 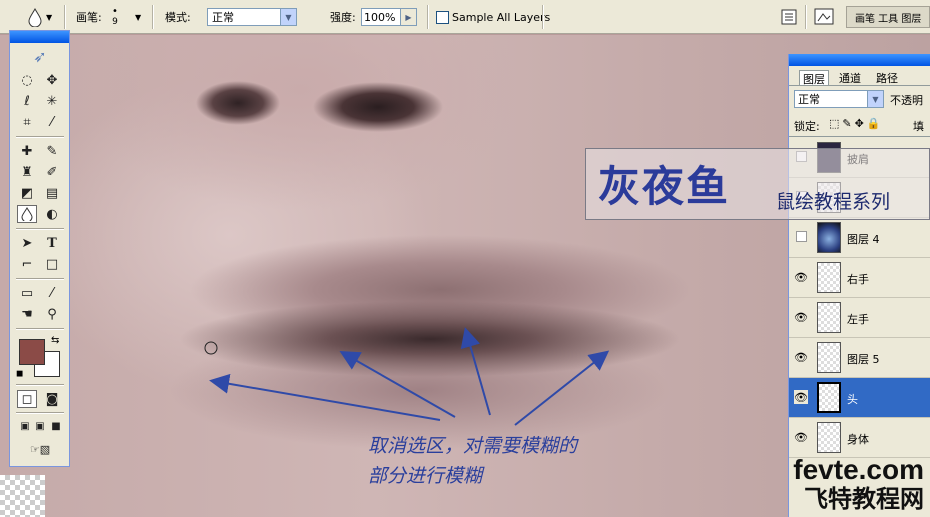 What do you see at coordinates (52, 172) in the screenshot?
I see `history-brush-tool-icon: ✐` at bounding box center [52, 172].